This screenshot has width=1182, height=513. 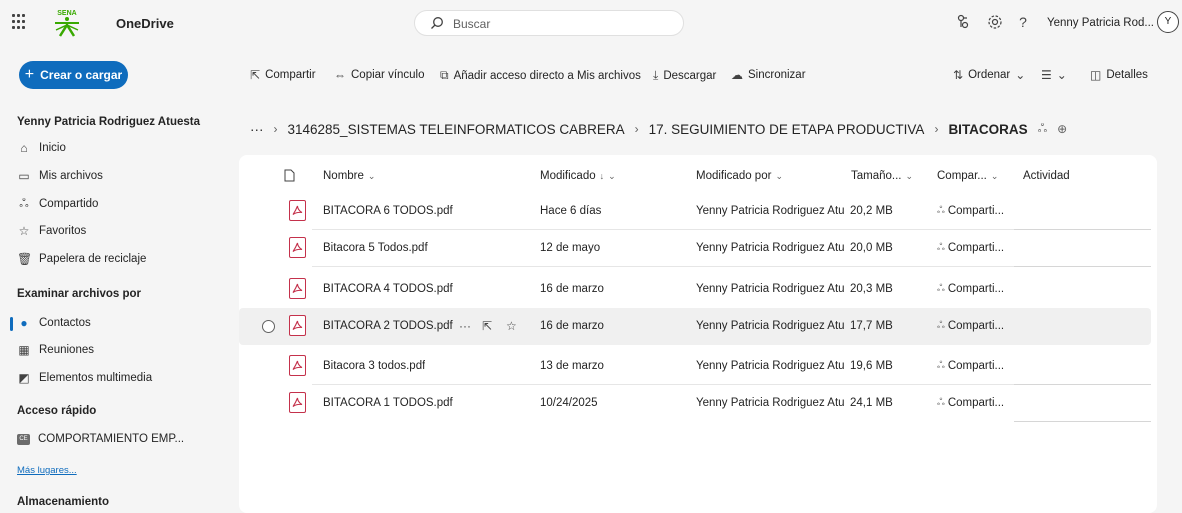 I want to click on sync-button: ☁ Sincronizar, so click(x=768, y=75).